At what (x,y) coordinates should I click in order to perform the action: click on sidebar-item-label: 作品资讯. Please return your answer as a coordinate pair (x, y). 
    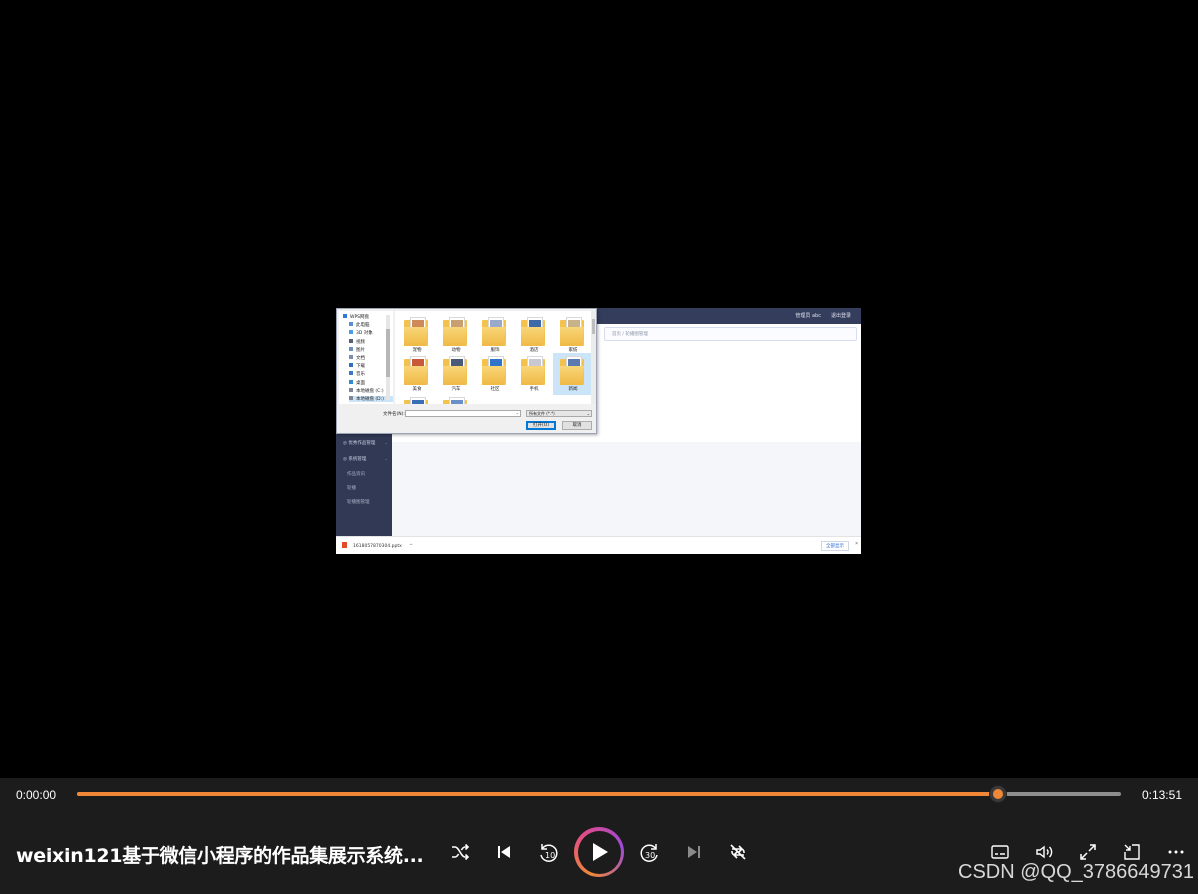
    Looking at the image, I should click on (356, 474).